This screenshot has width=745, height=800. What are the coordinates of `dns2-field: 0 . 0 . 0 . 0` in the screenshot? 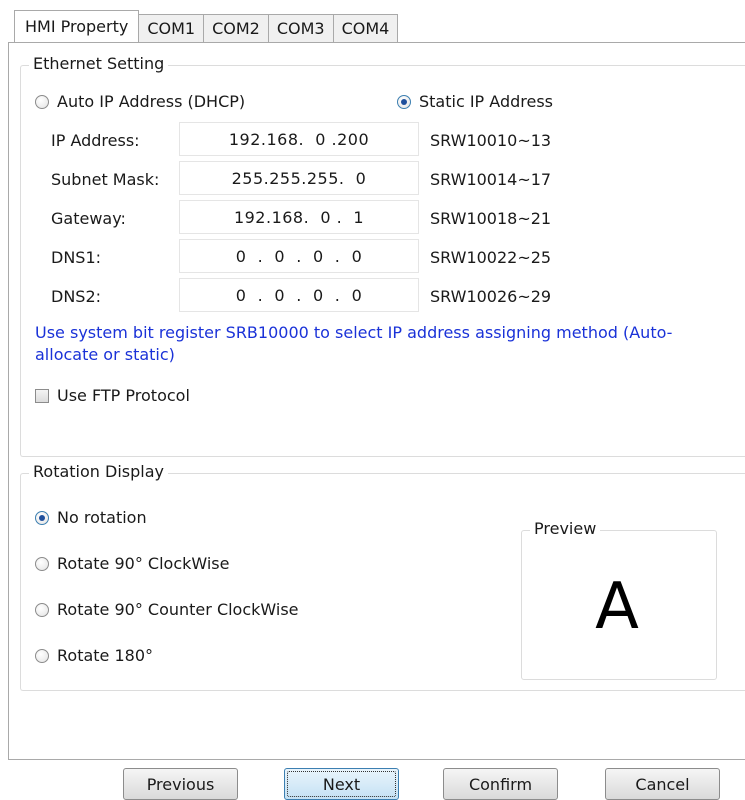 It's located at (299, 295).